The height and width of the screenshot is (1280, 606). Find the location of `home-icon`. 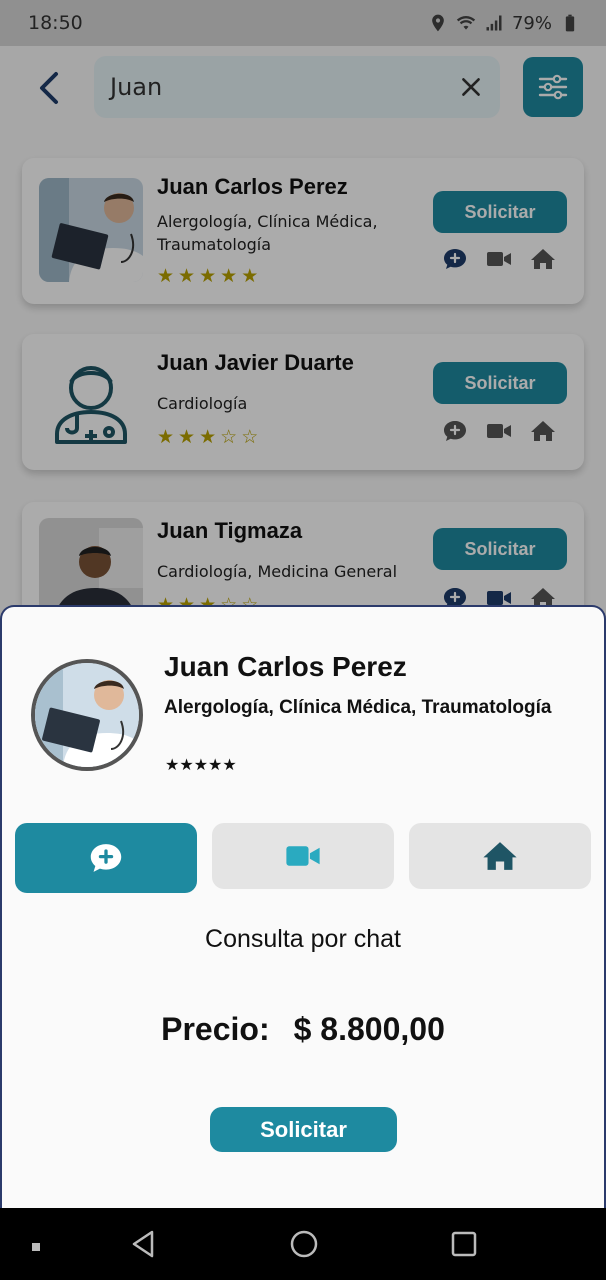

home-icon is located at coordinates (500, 856).